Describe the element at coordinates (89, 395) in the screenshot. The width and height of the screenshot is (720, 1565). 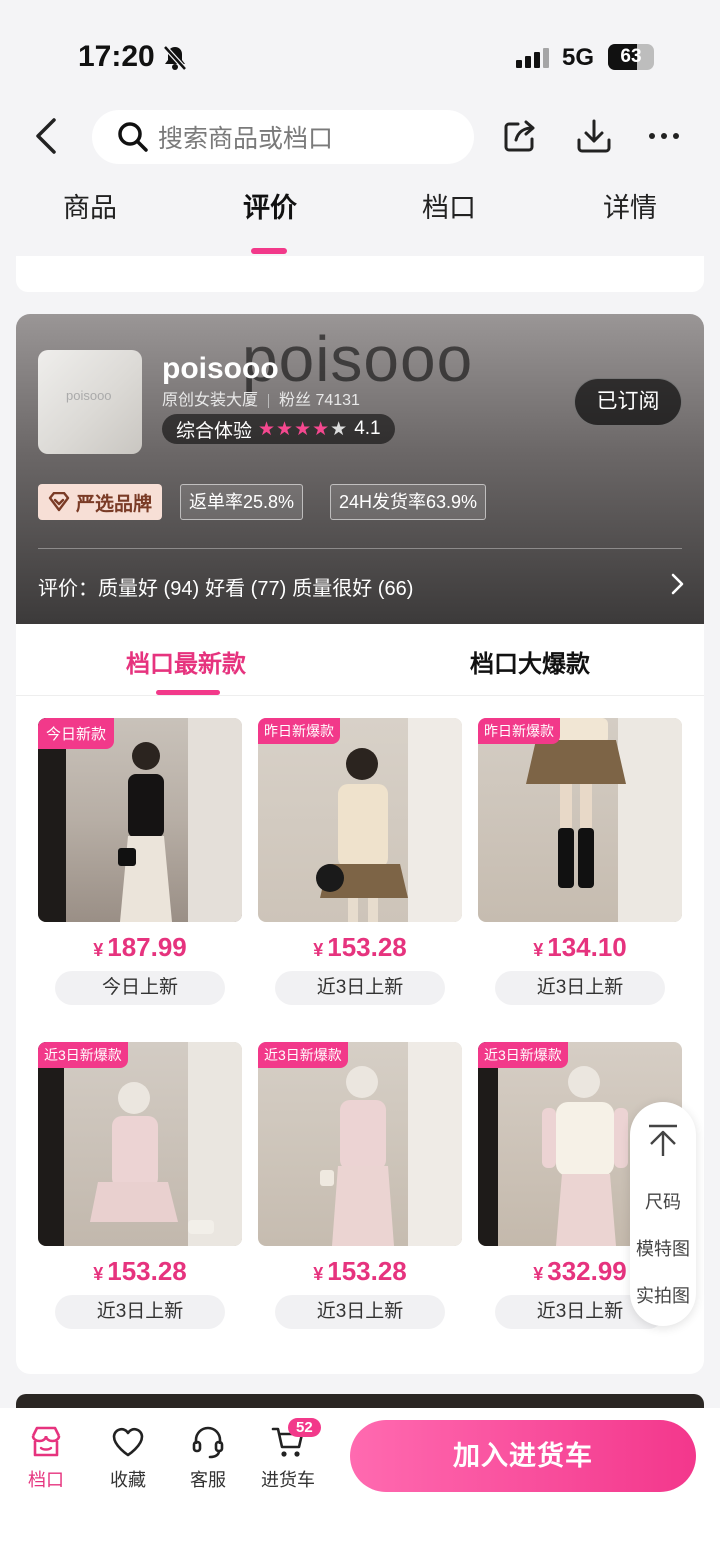
I see `shop-logo-text: poisooo` at that location.